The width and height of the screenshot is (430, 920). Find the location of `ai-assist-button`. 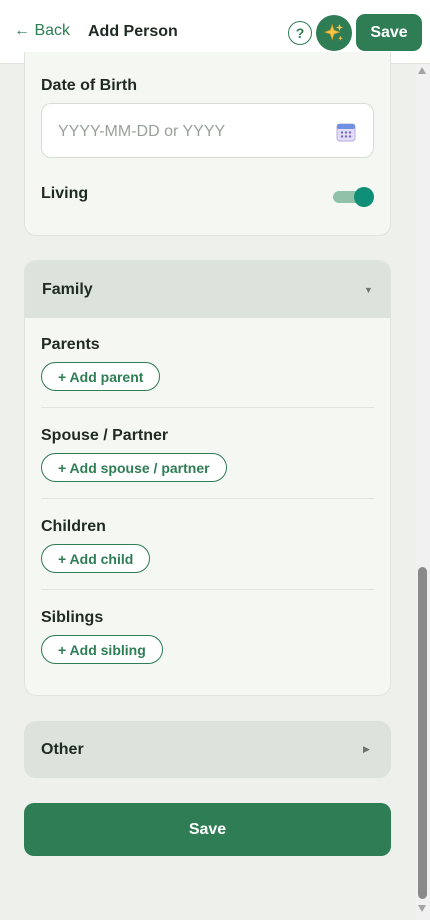

ai-assist-button is located at coordinates (334, 33).